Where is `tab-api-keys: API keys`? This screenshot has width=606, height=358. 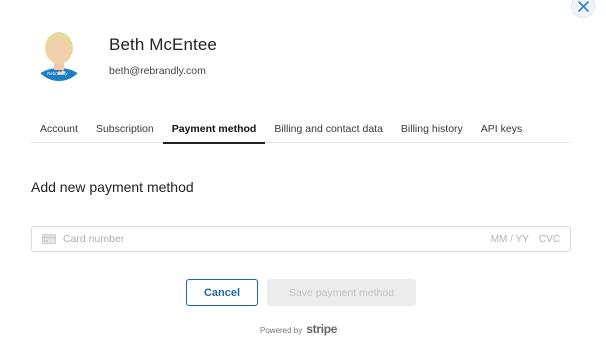 tab-api-keys: API keys is located at coordinates (501, 129).